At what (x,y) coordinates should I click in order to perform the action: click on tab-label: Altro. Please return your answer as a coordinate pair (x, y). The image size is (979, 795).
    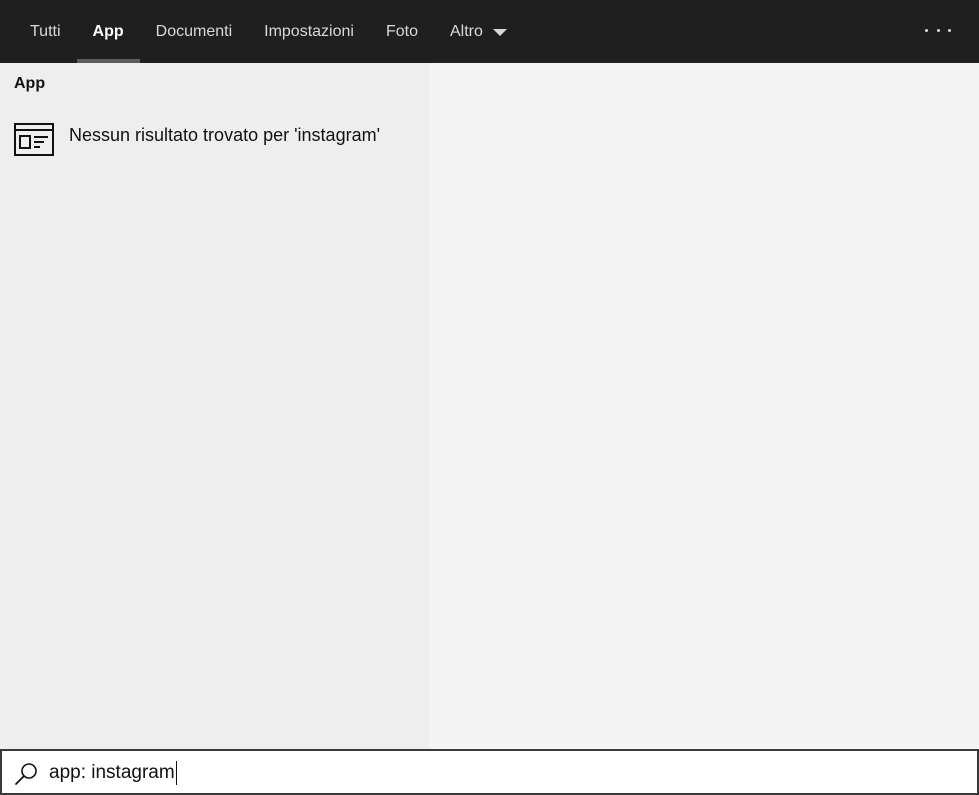
    Looking at the image, I should click on (466, 31).